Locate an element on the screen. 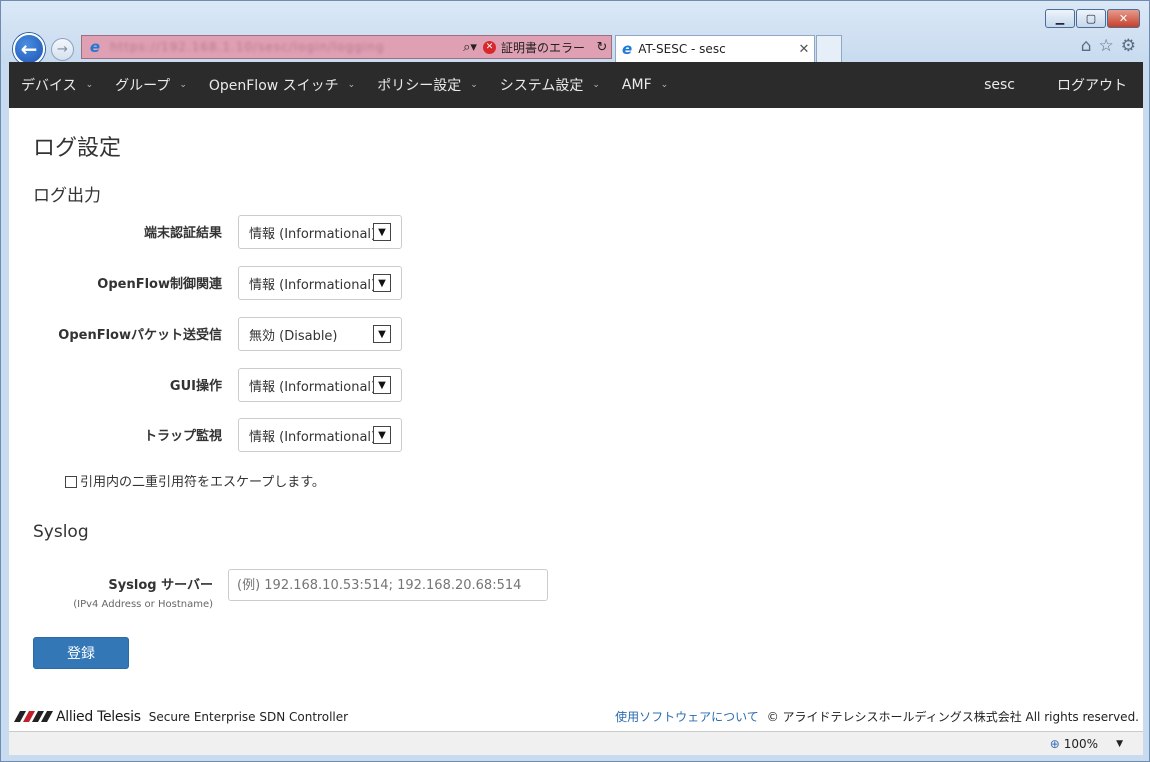  arrow-right-icon: → is located at coordinates (62, 49).